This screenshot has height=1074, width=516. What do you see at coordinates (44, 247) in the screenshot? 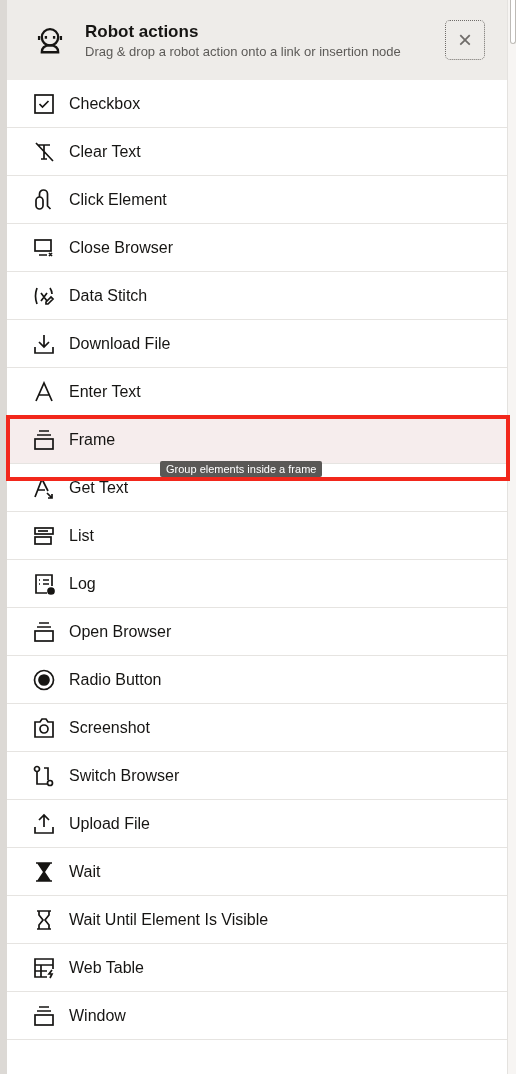
I see `monitor-close-icon` at bounding box center [44, 247].